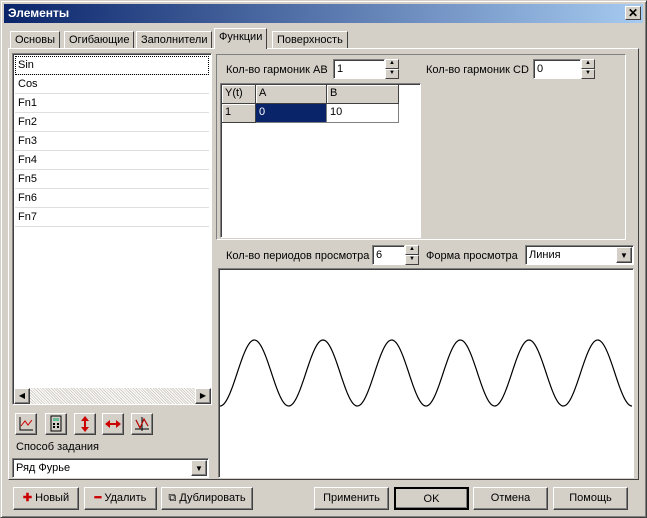 This screenshot has width=647, height=518. What do you see at coordinates (540, 69) in the screenshot?
I see `harmonics-cd-value: 0` at bounding box center [540, 69].